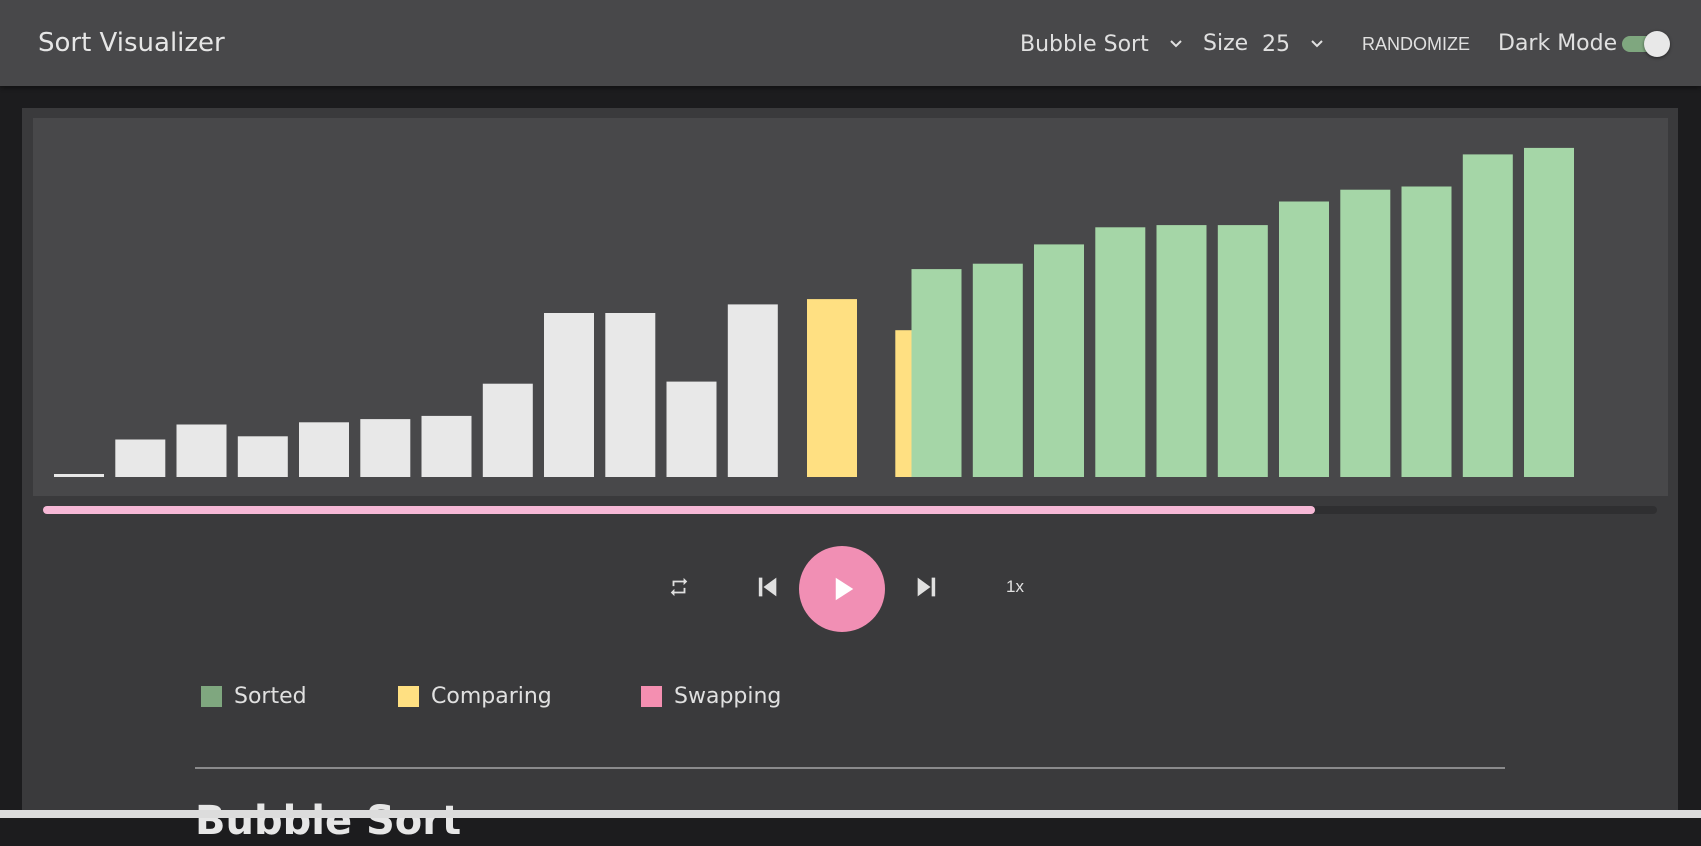 The width and height of the screenshot is (1701, 846). I want to click on dark-mode-toggle, so click(1648, 43).